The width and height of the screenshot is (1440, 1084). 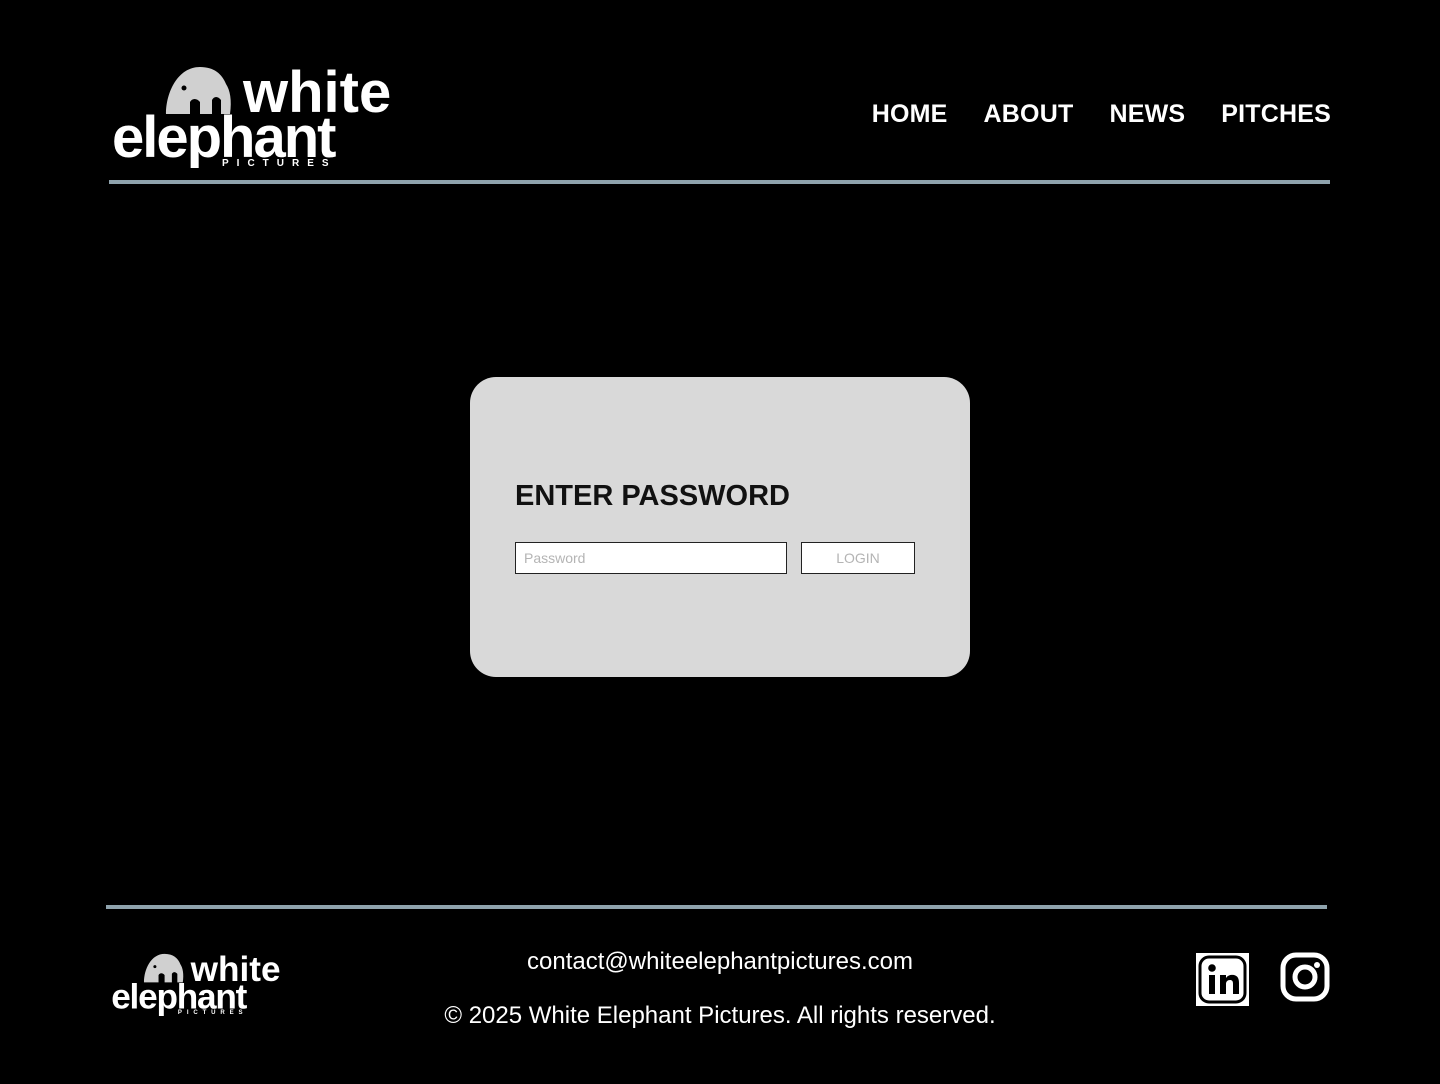 What do you see at coordinates (279, 163) in the screenshot?
I see `svg-text: PICTURES` at bounding box center [279, 163].